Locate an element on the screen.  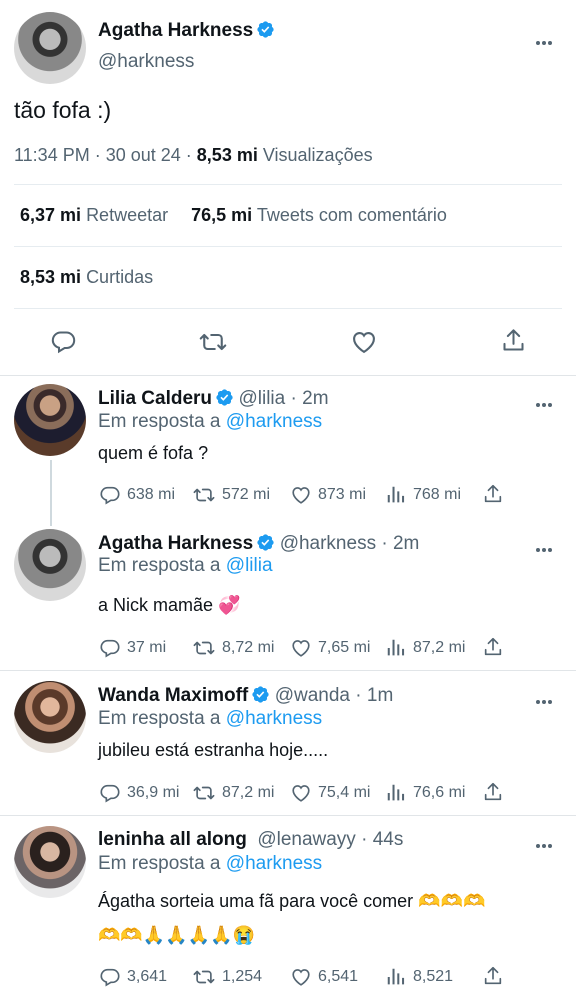
tweet-time: 11:34 PM is located at coordinates (52, 155).